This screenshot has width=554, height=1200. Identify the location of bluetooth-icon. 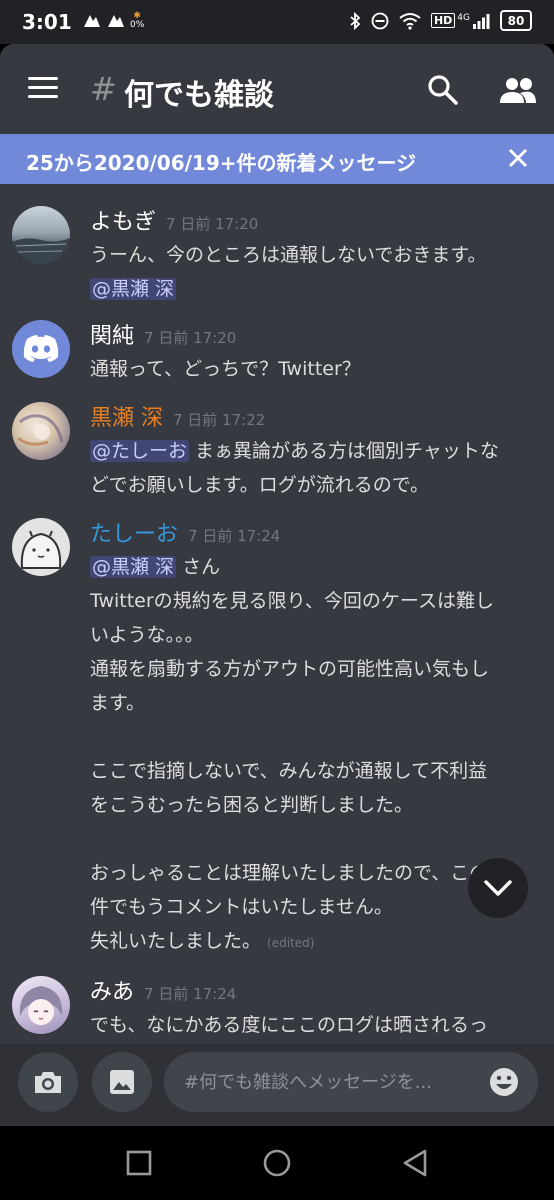
(355, 20).